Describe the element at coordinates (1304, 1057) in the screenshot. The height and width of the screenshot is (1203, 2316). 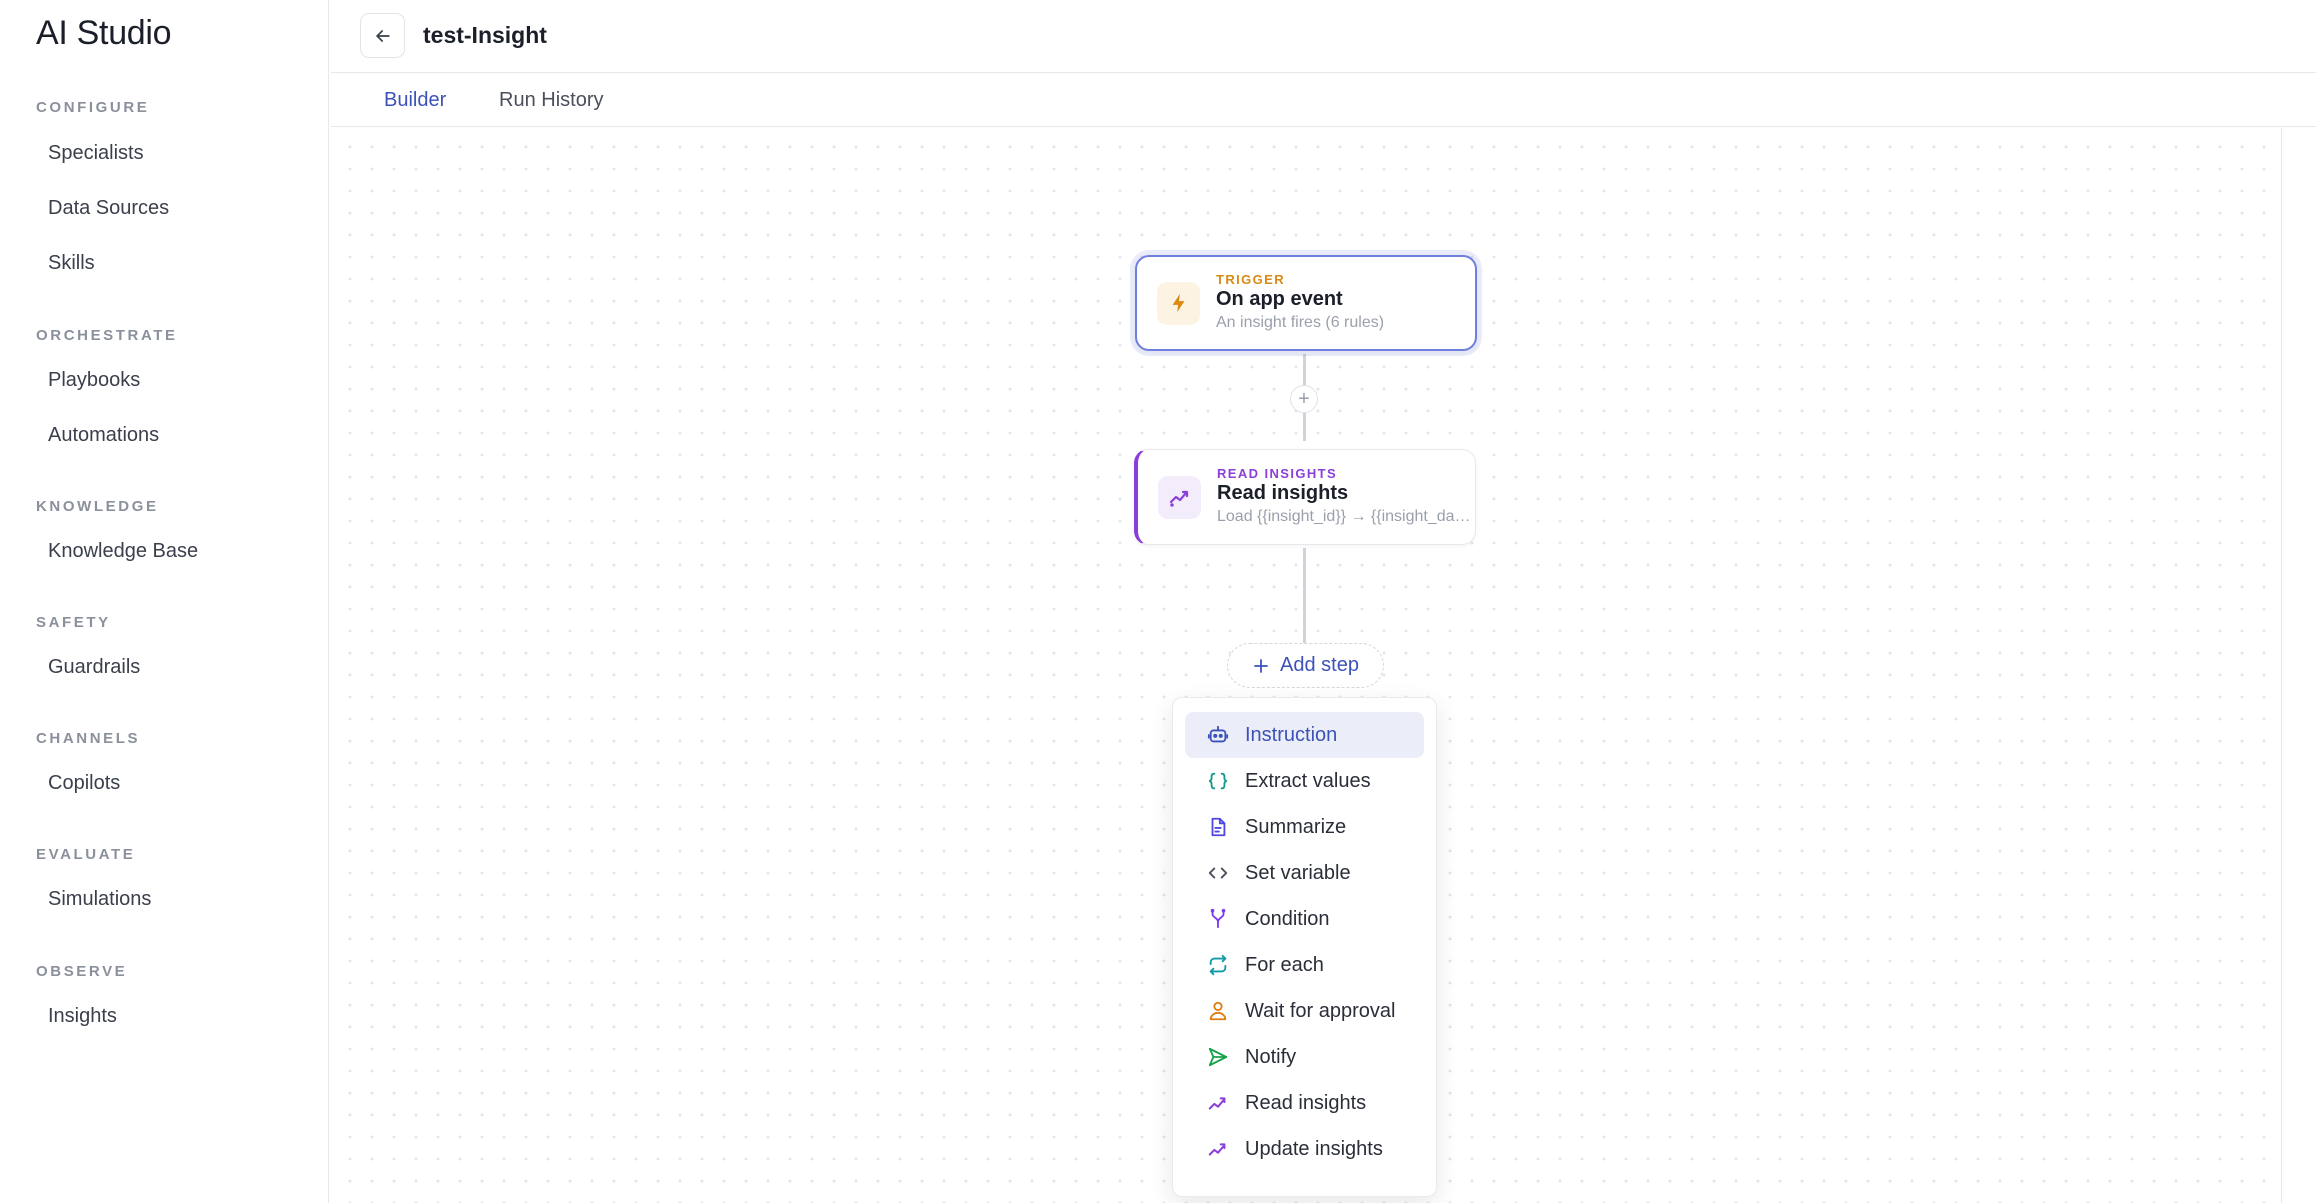
I see `menu-item-notify: Notify` at that location.